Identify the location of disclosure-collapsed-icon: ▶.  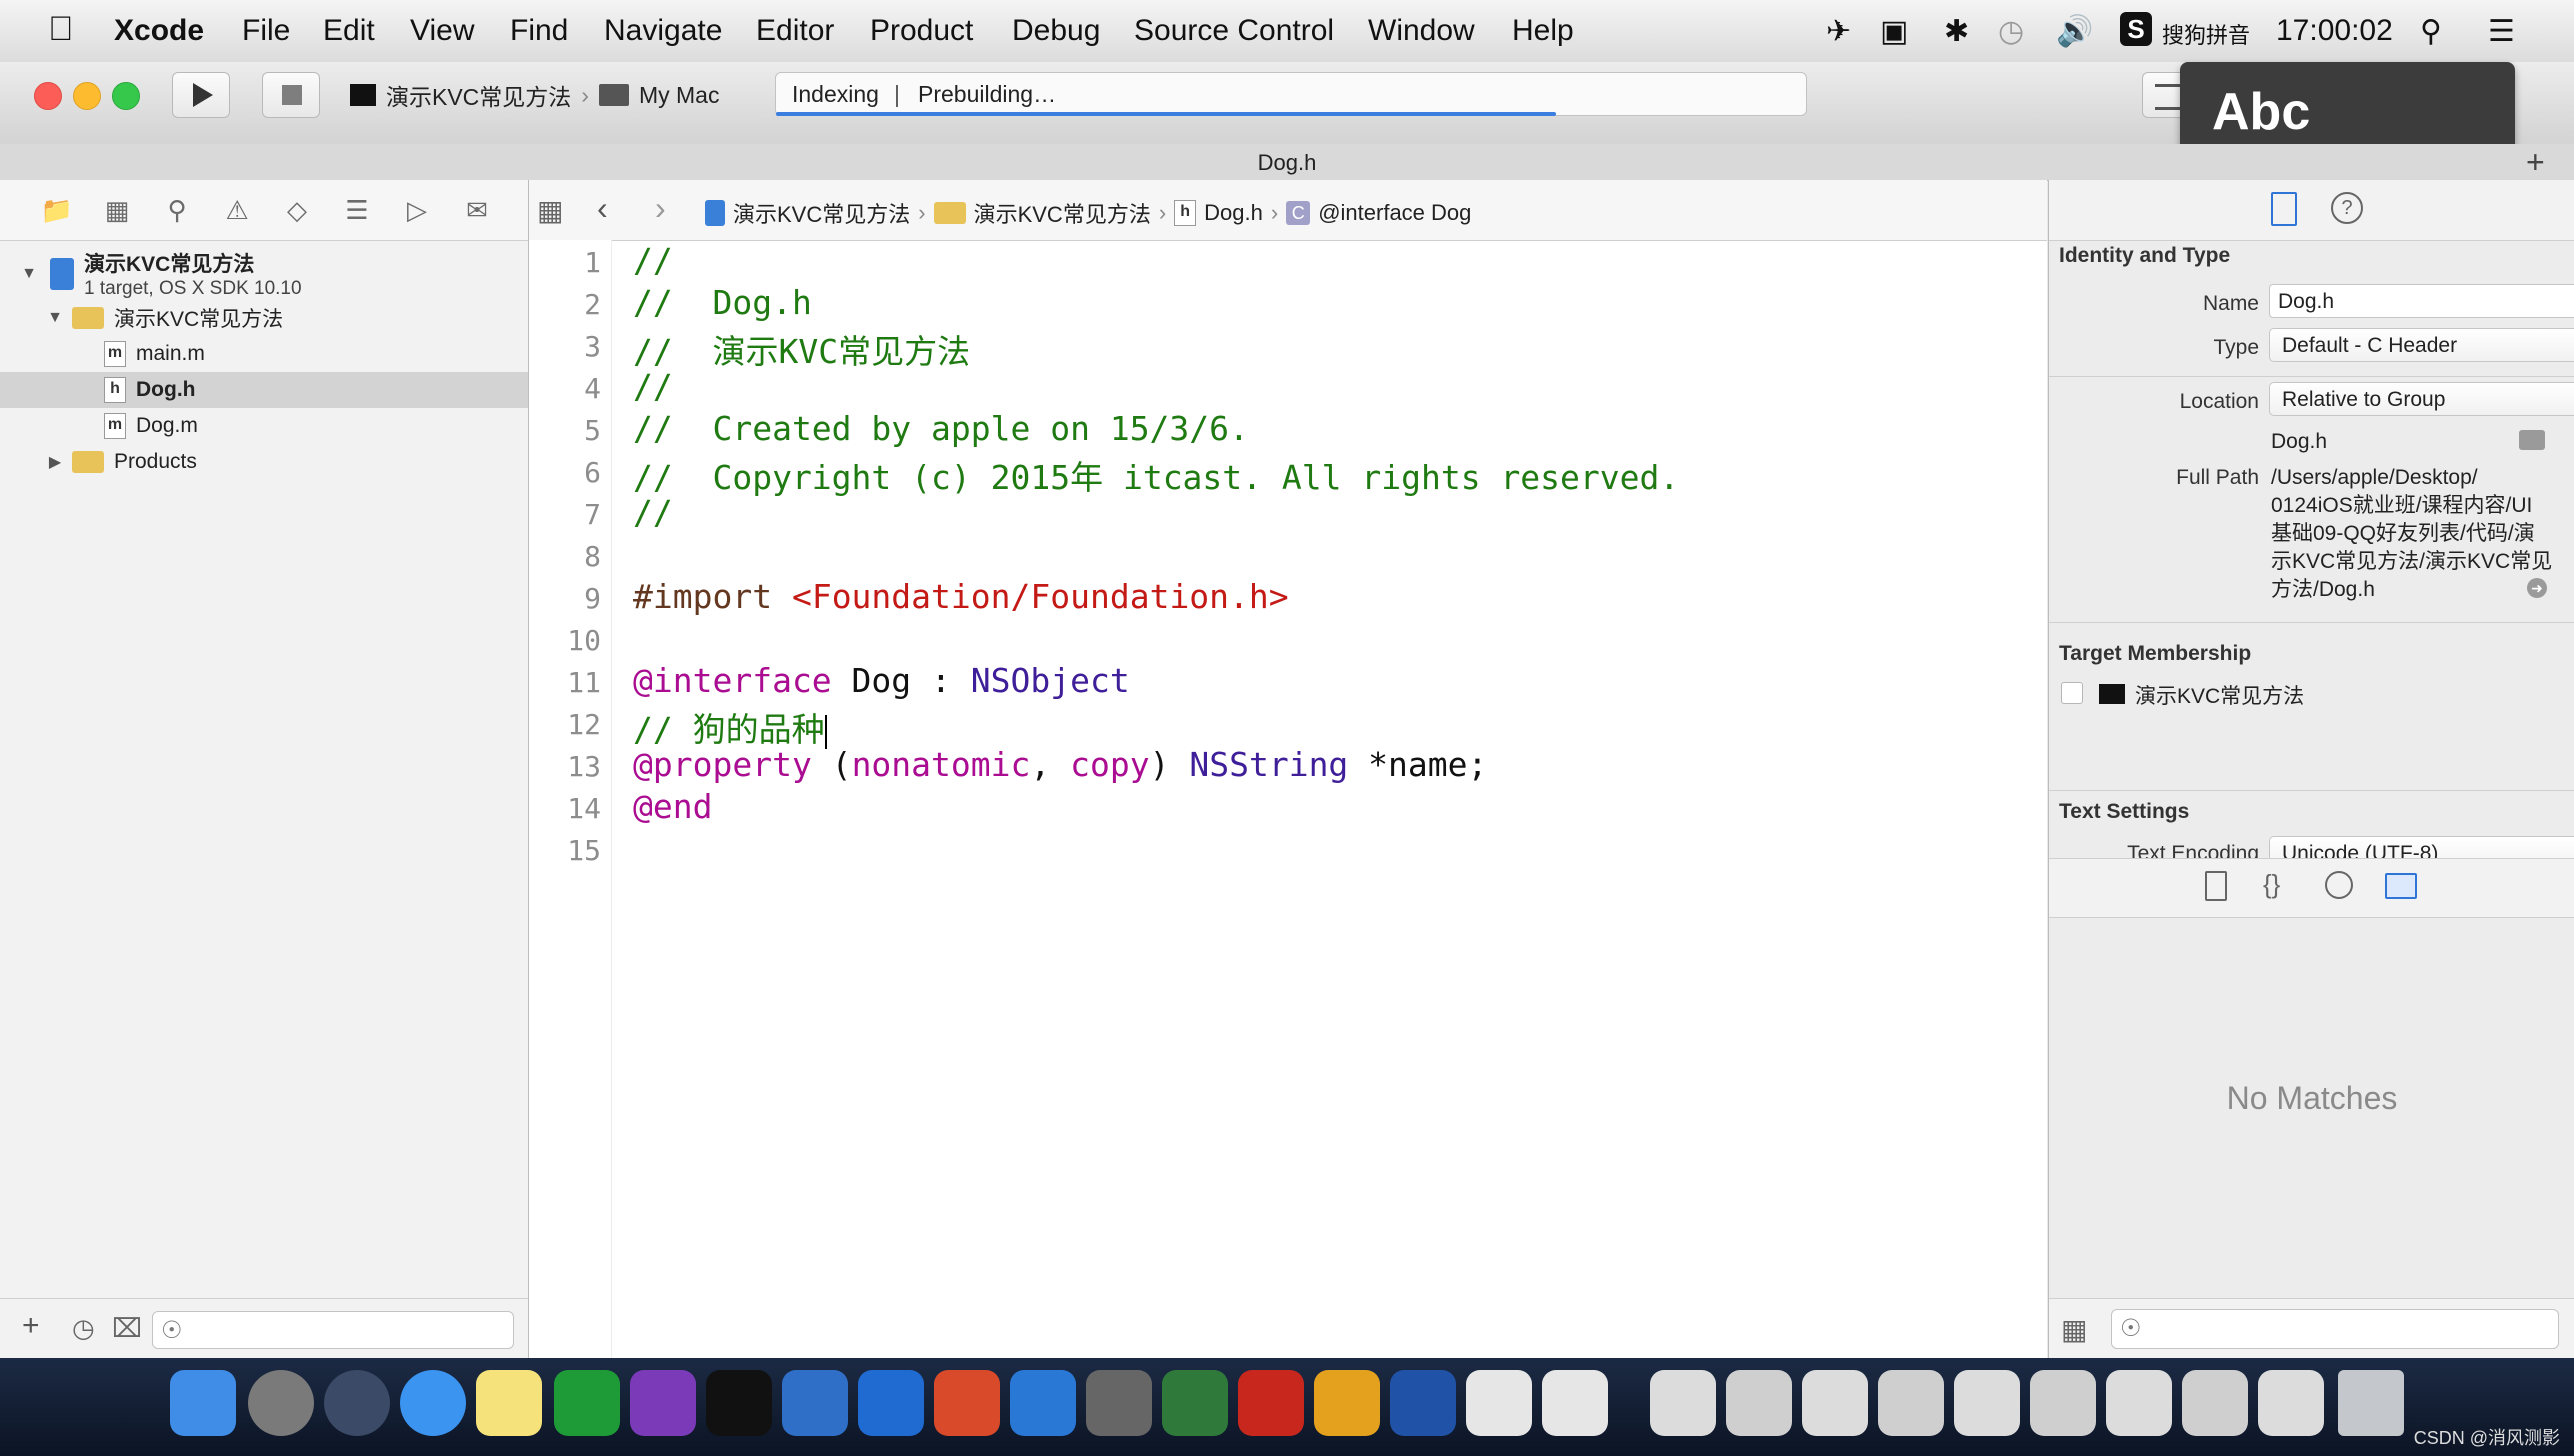
(55, 462).